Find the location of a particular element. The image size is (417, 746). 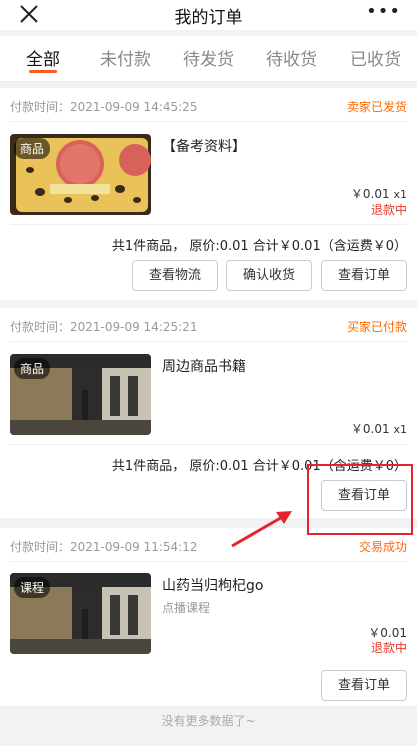

order-status: 交易成功 is located at coordinates (382, 547).